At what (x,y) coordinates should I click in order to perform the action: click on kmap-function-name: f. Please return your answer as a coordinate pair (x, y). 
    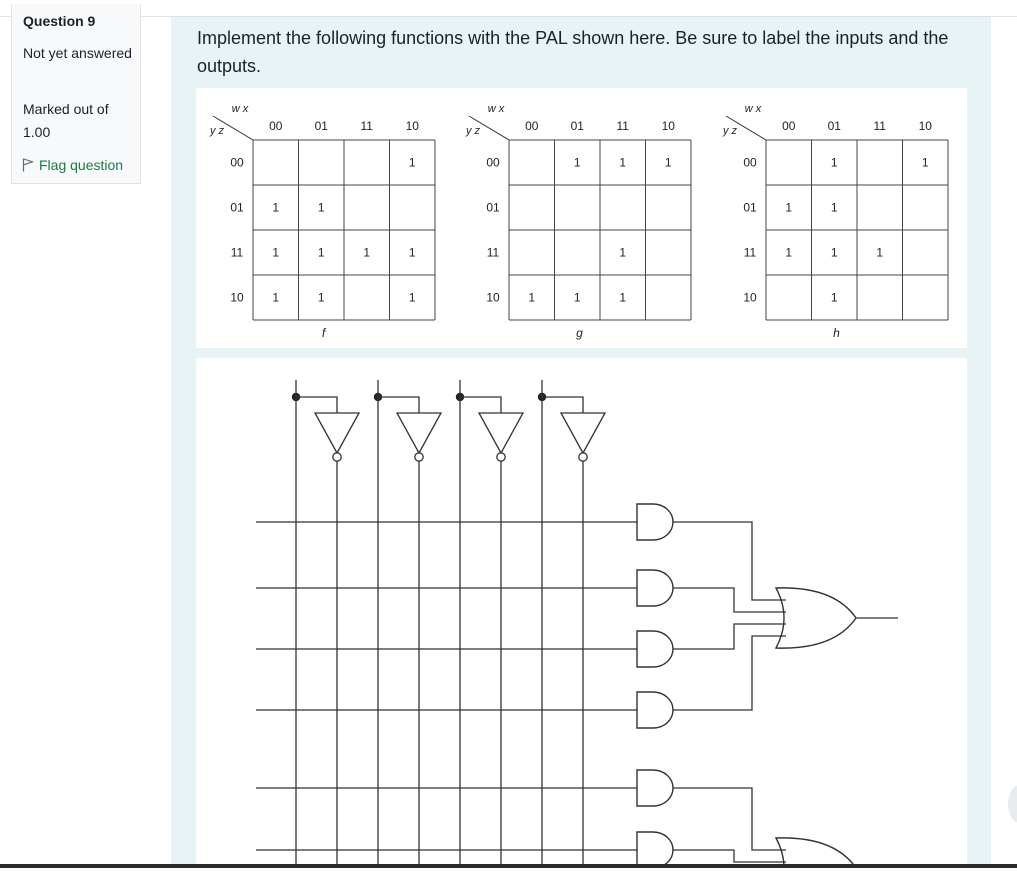
    Looking at the image, I should click on (324, 333).